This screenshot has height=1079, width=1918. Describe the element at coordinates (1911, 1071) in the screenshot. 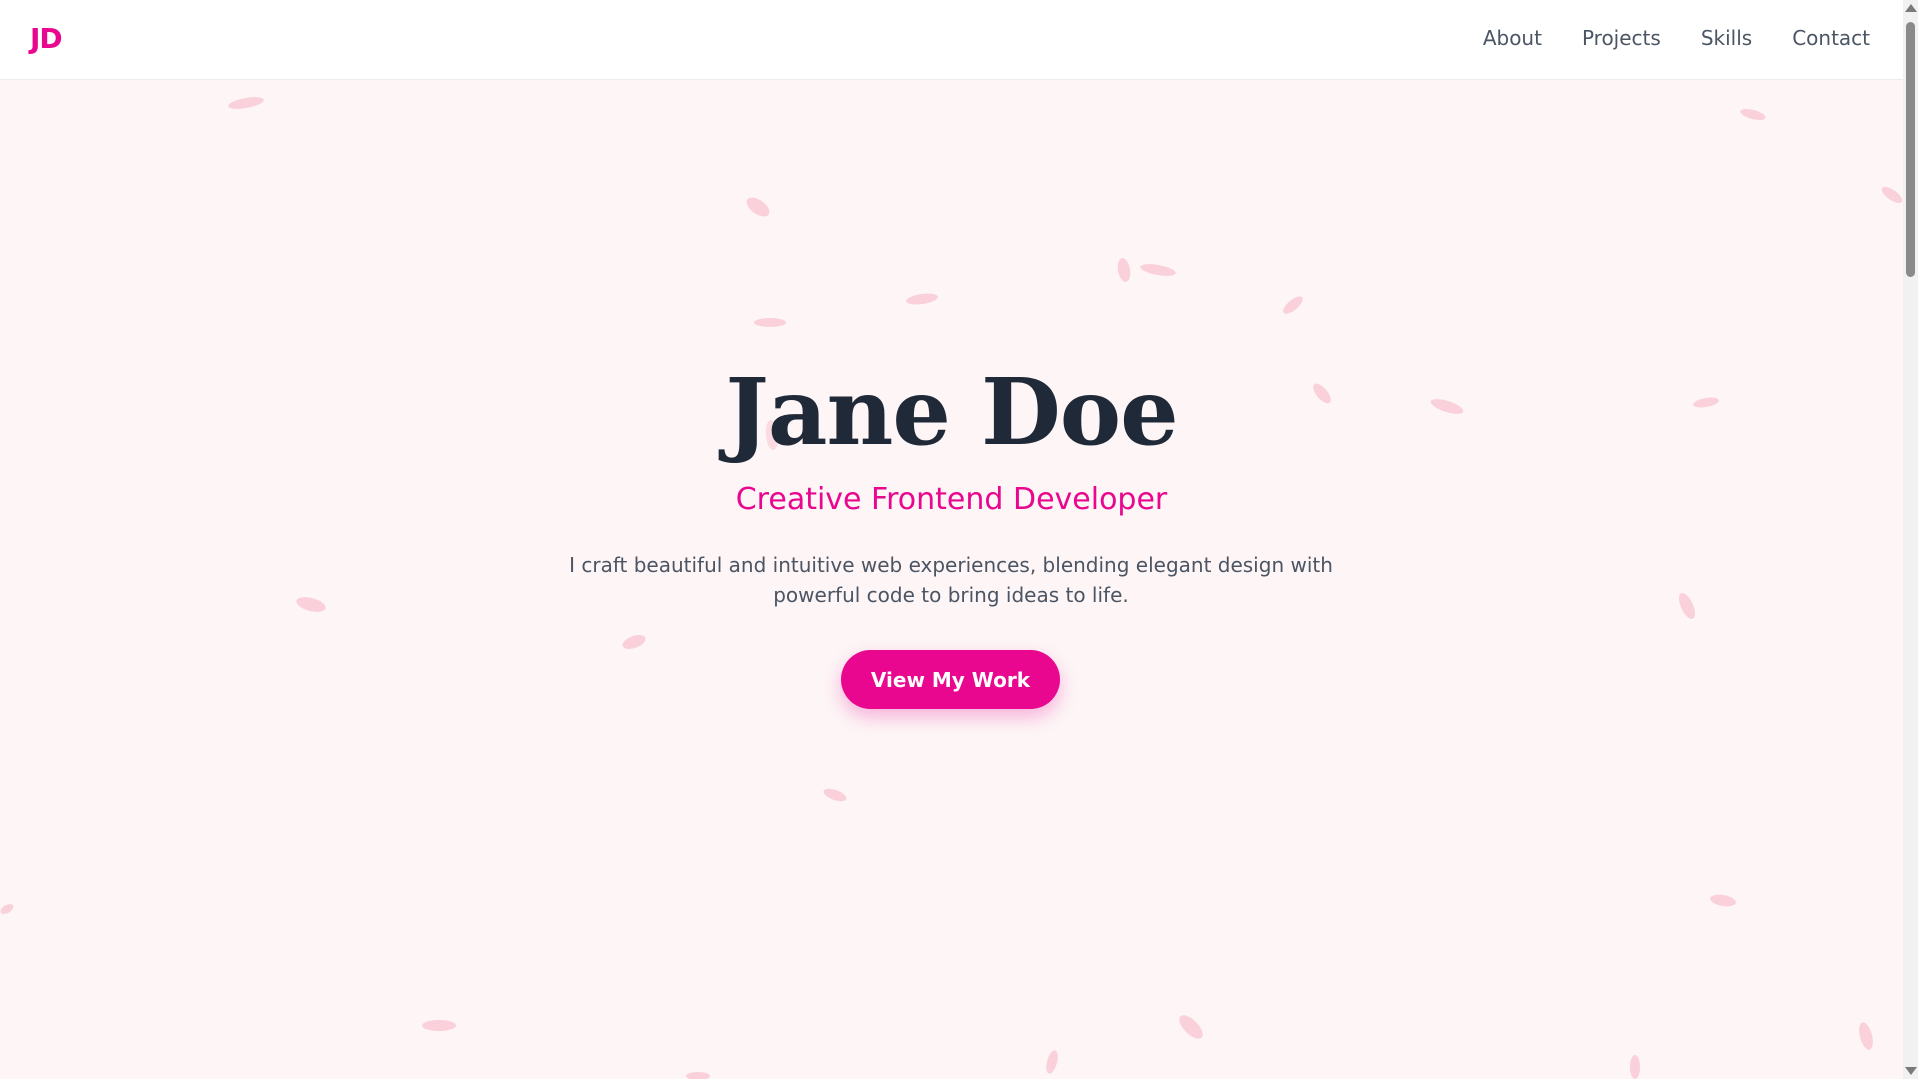

I see `scroll-down-arrow-icon` at that location.